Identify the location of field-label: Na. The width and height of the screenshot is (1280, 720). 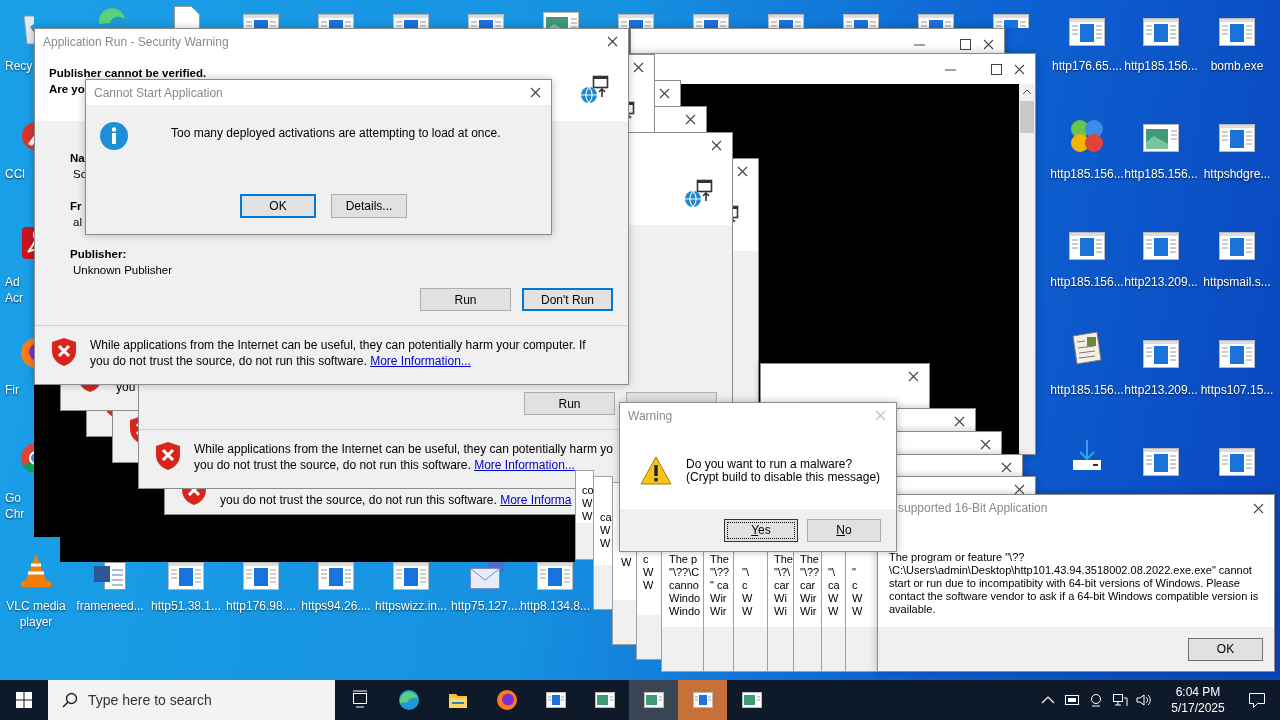
(77, 158).